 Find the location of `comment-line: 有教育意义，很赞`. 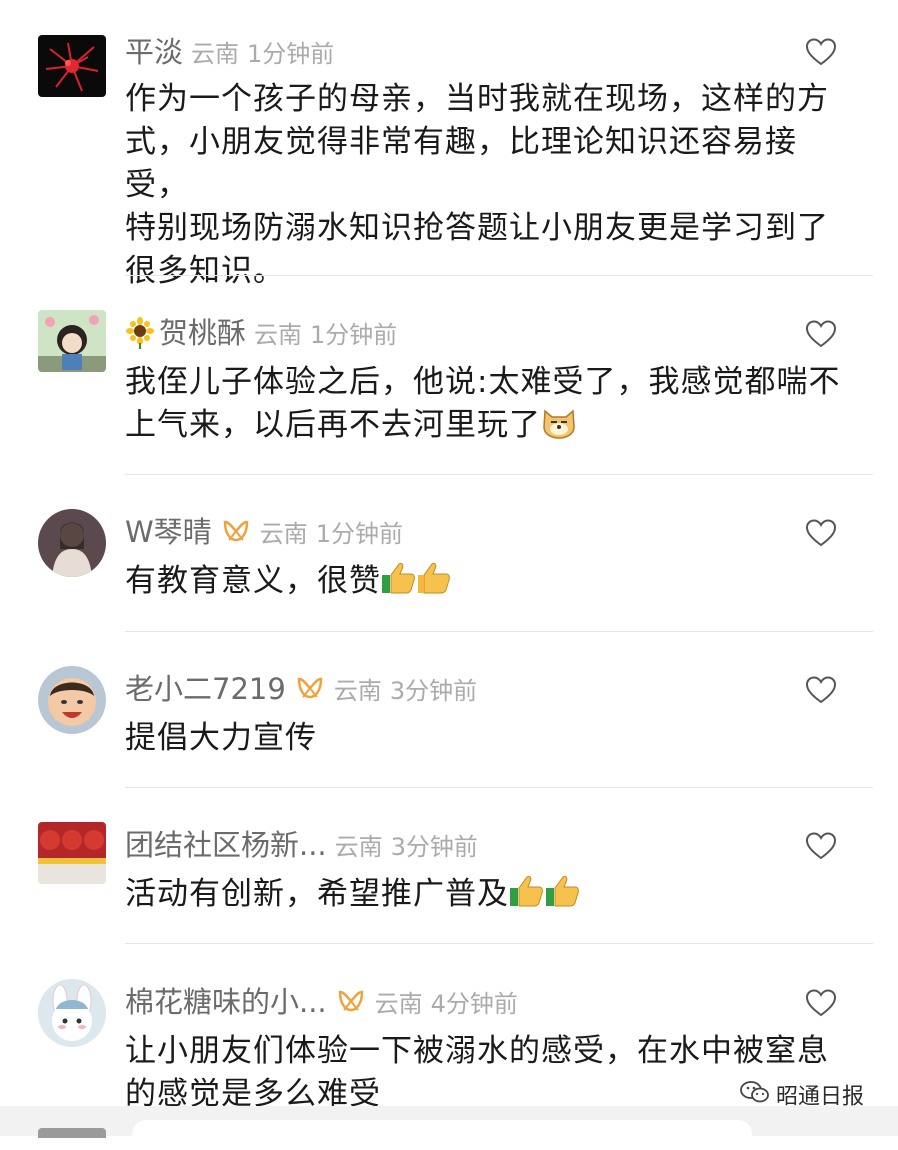

comment-line: 有教育意义，很赞 is located at coordinates (253, 581).